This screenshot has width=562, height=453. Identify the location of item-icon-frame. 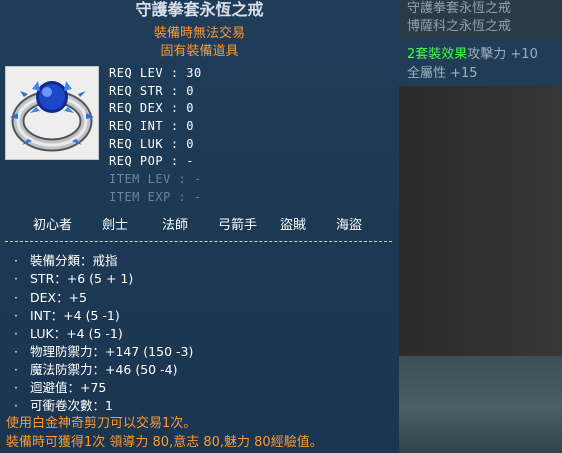
(52, 113).